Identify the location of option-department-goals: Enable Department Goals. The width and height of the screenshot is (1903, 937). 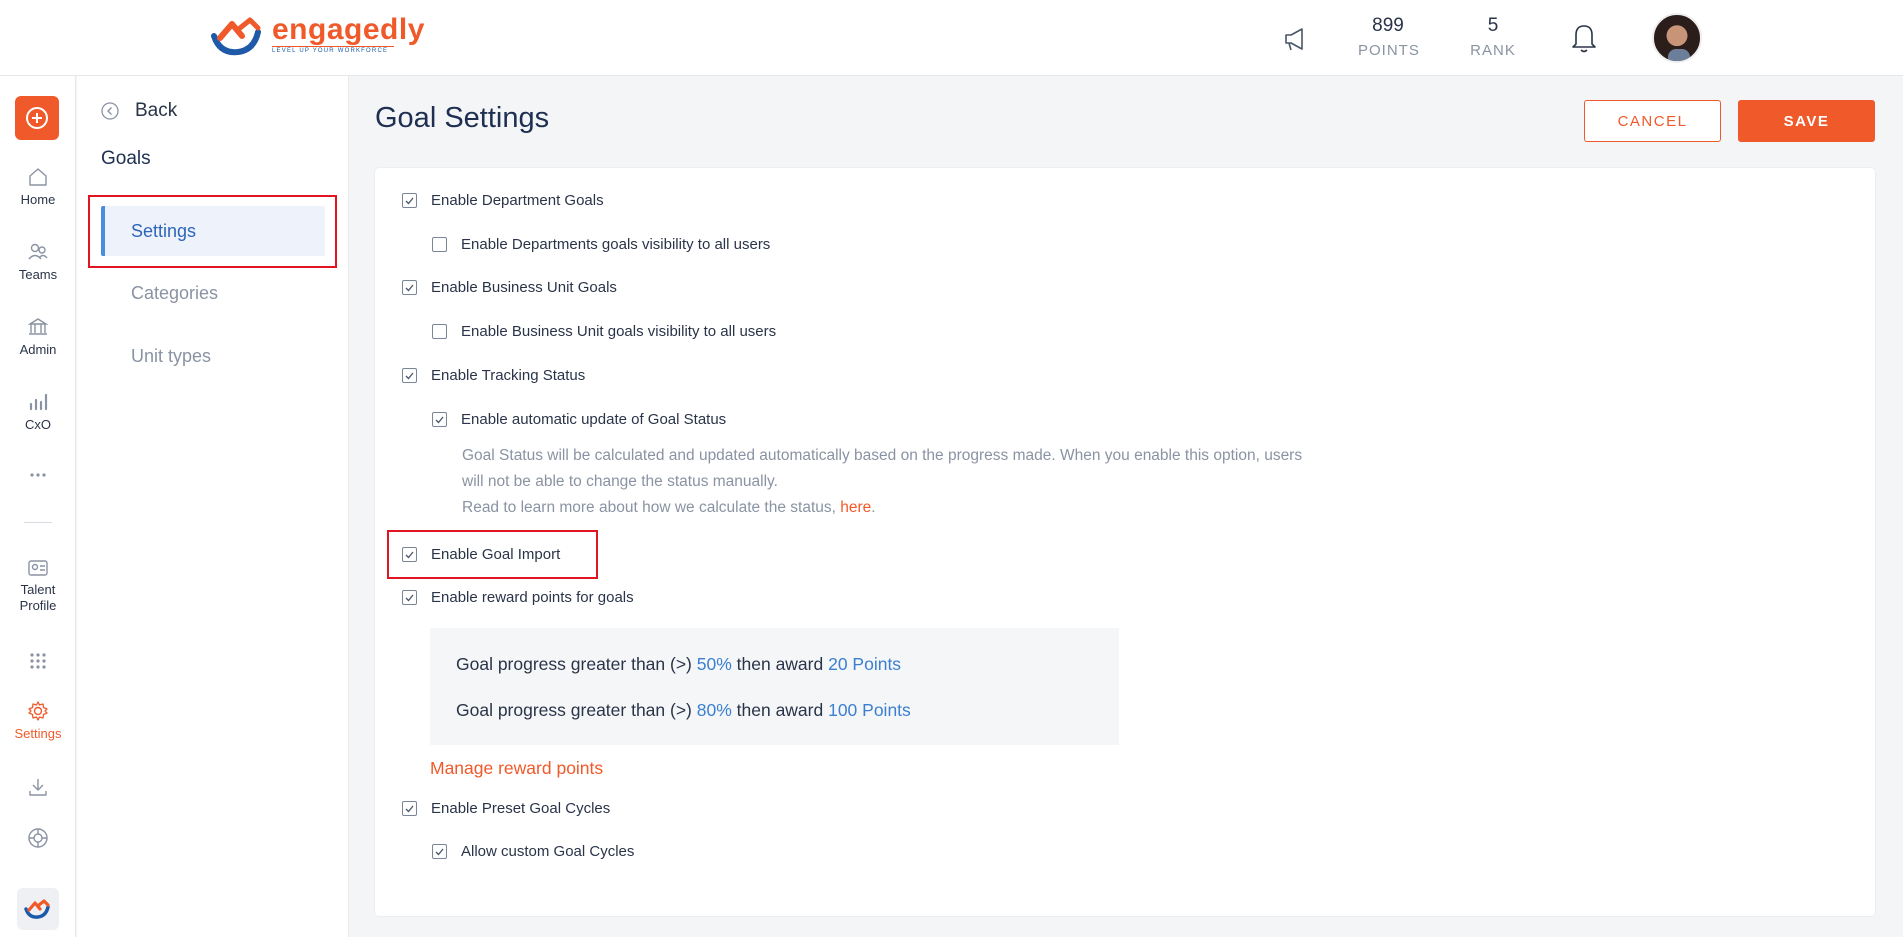
(503, 200).